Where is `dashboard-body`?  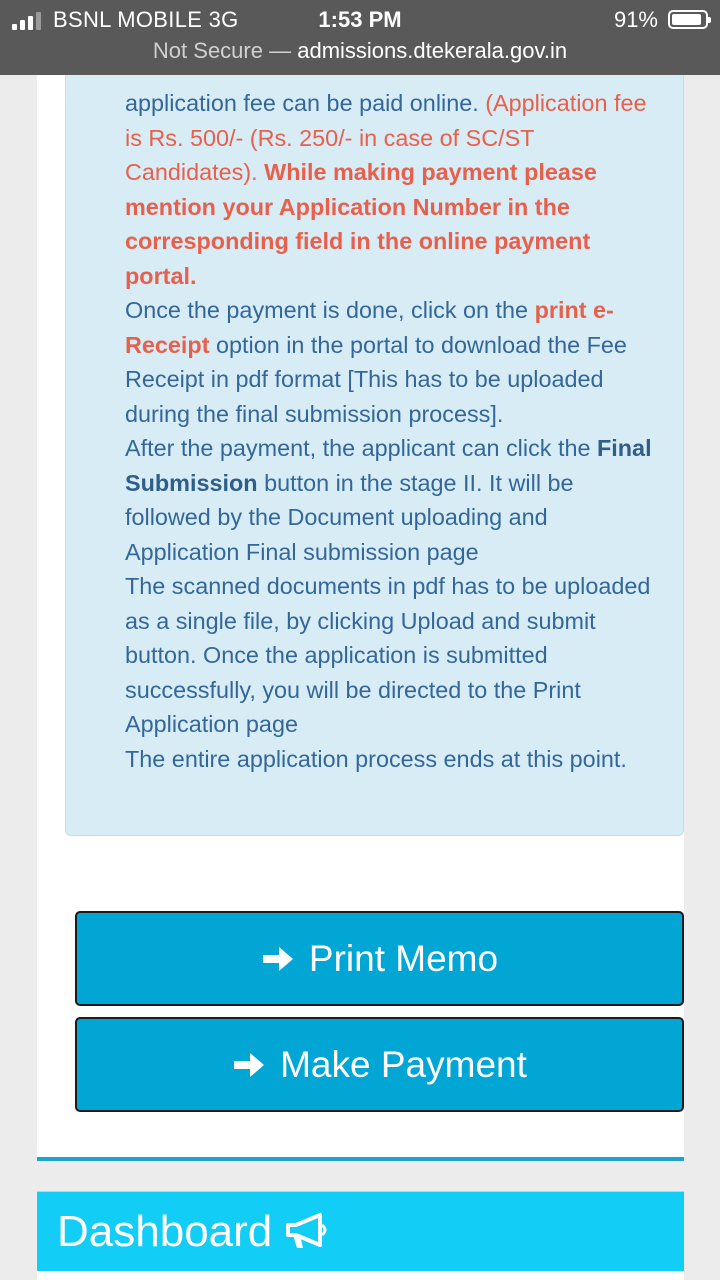
dashboard-body is located at coordinates (360, 1275).